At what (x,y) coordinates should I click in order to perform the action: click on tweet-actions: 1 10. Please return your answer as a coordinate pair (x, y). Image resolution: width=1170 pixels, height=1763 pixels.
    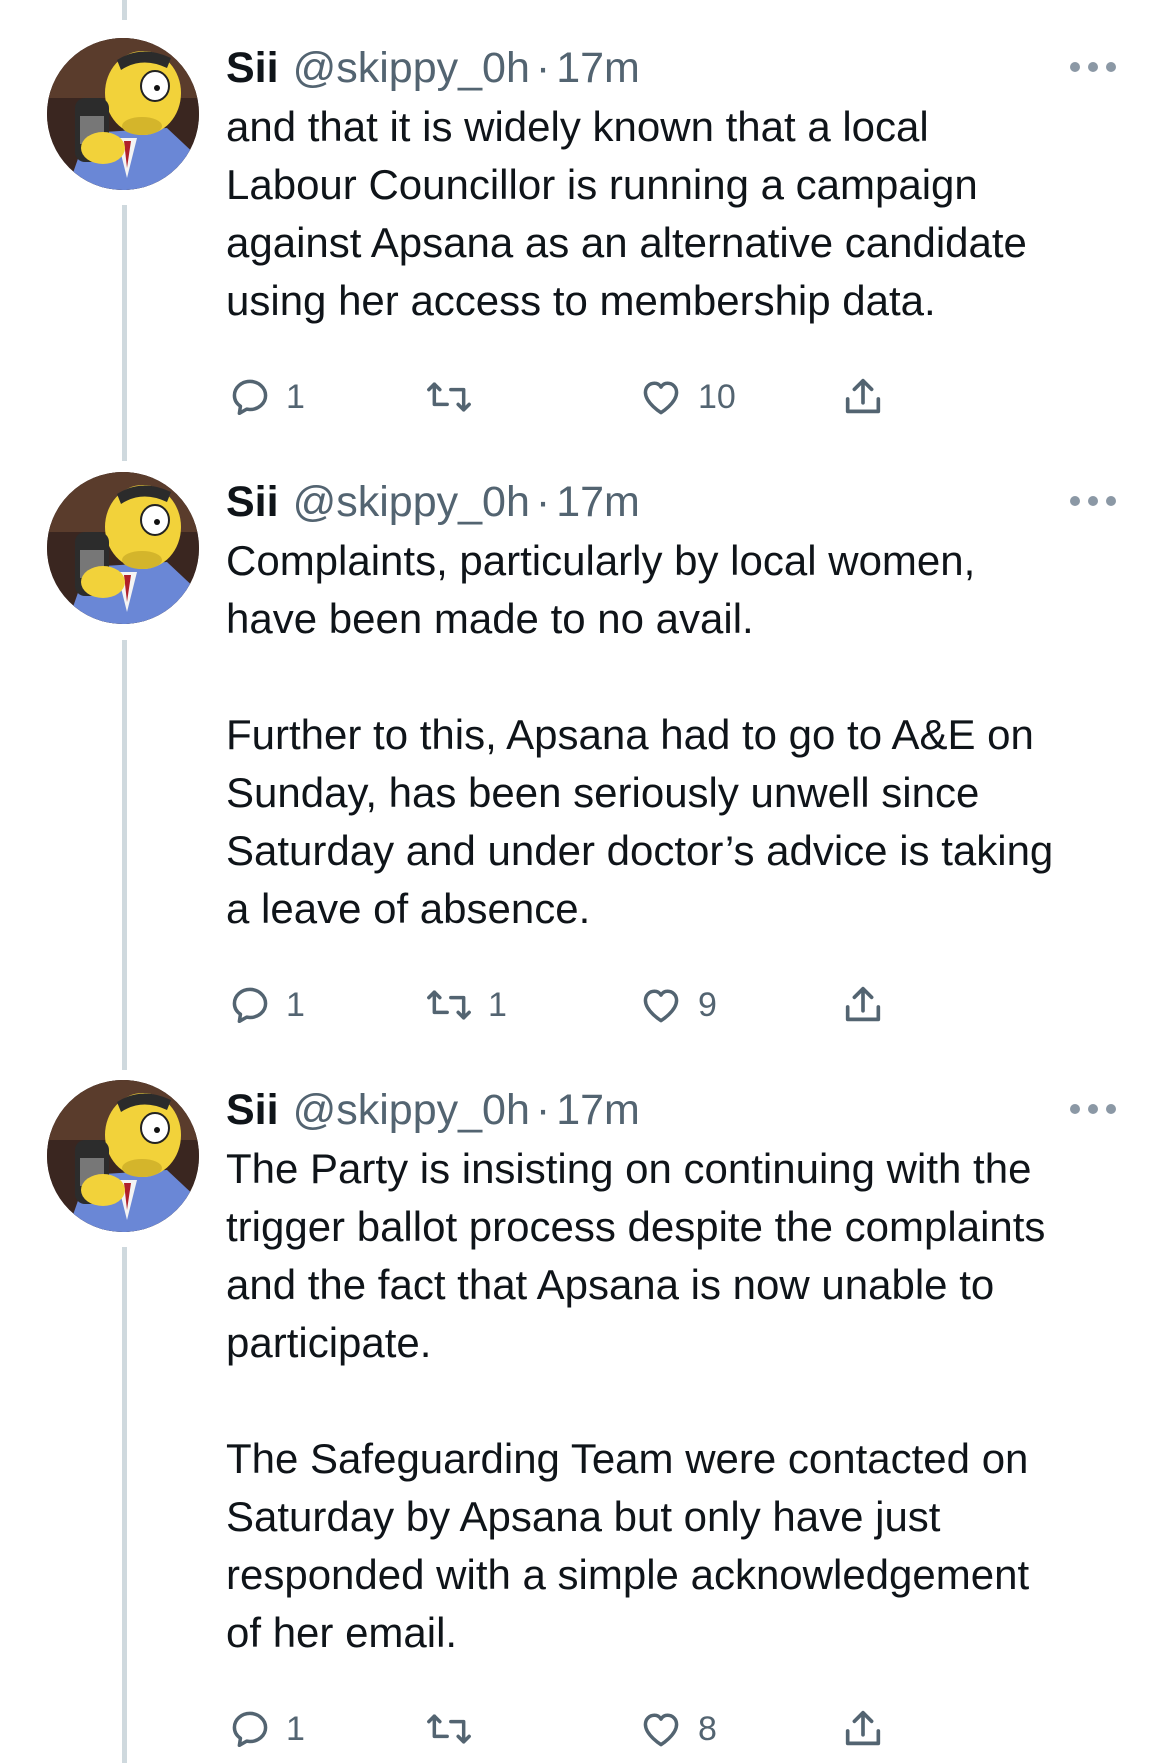
    Looking at the image, I should click on (676, 397).